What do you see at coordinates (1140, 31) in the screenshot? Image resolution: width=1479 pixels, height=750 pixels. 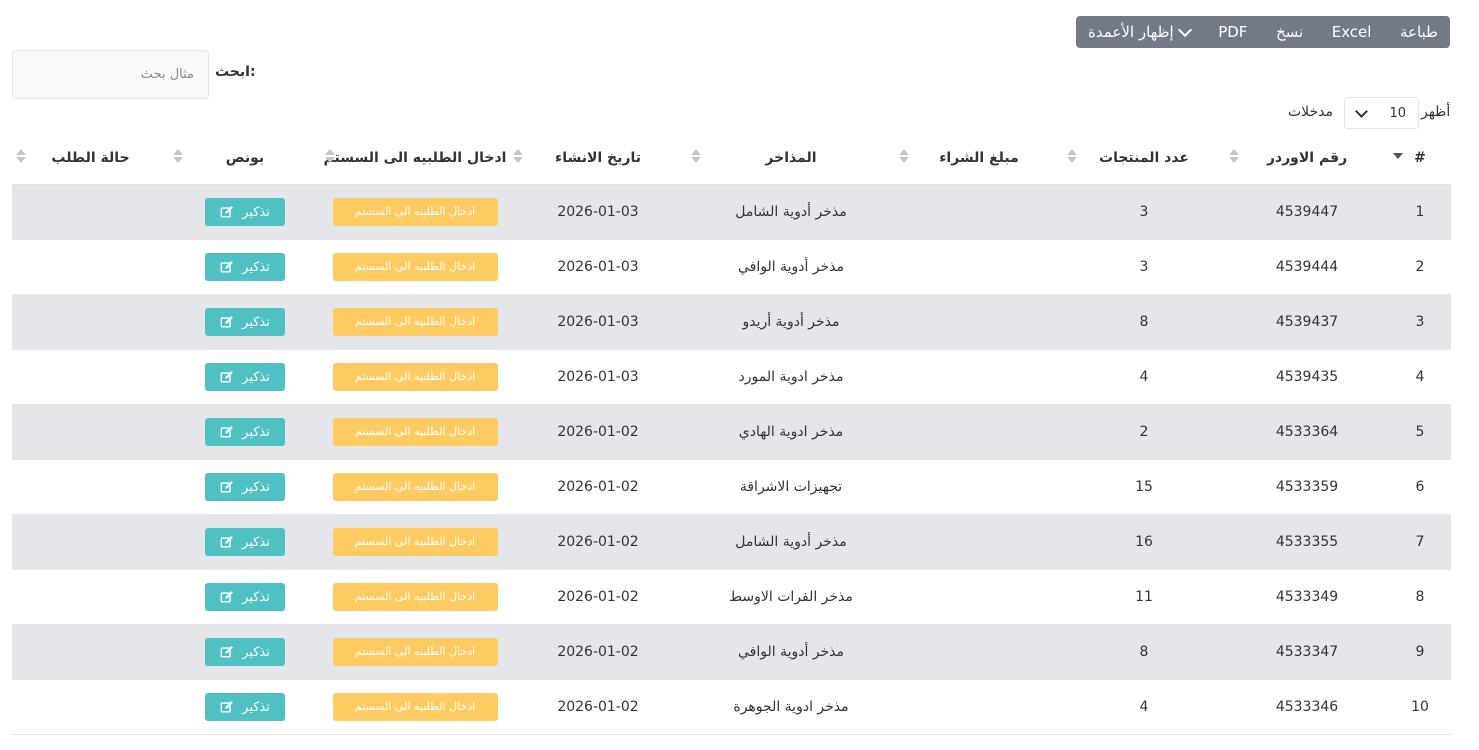 I see `column-visibility-button: إظهار الأعمدة` at bounding box center [1140, 31].